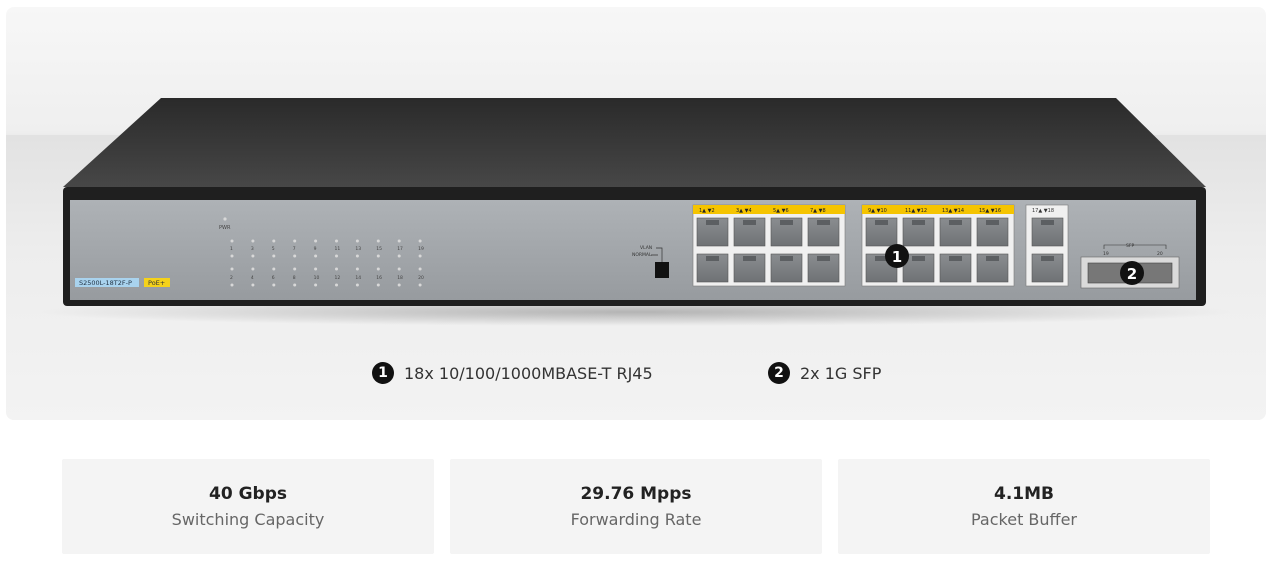 The height and width of the screenshot is (562, 1273). What do you see at coordinates (1024, 519) in the screenshot?
I see `spec-label: Packet Buffer` at bounding box center [1024, 519].